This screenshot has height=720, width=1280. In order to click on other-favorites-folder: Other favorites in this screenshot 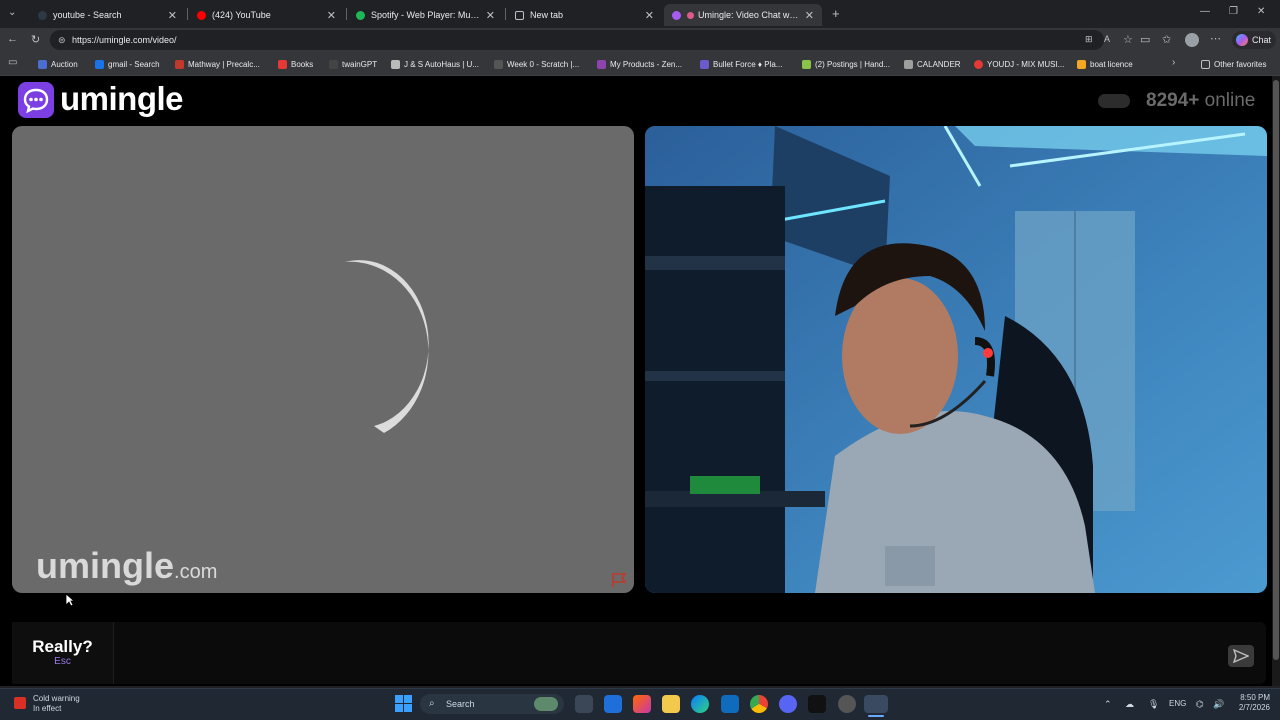, I will do `click(1233, 64)`.